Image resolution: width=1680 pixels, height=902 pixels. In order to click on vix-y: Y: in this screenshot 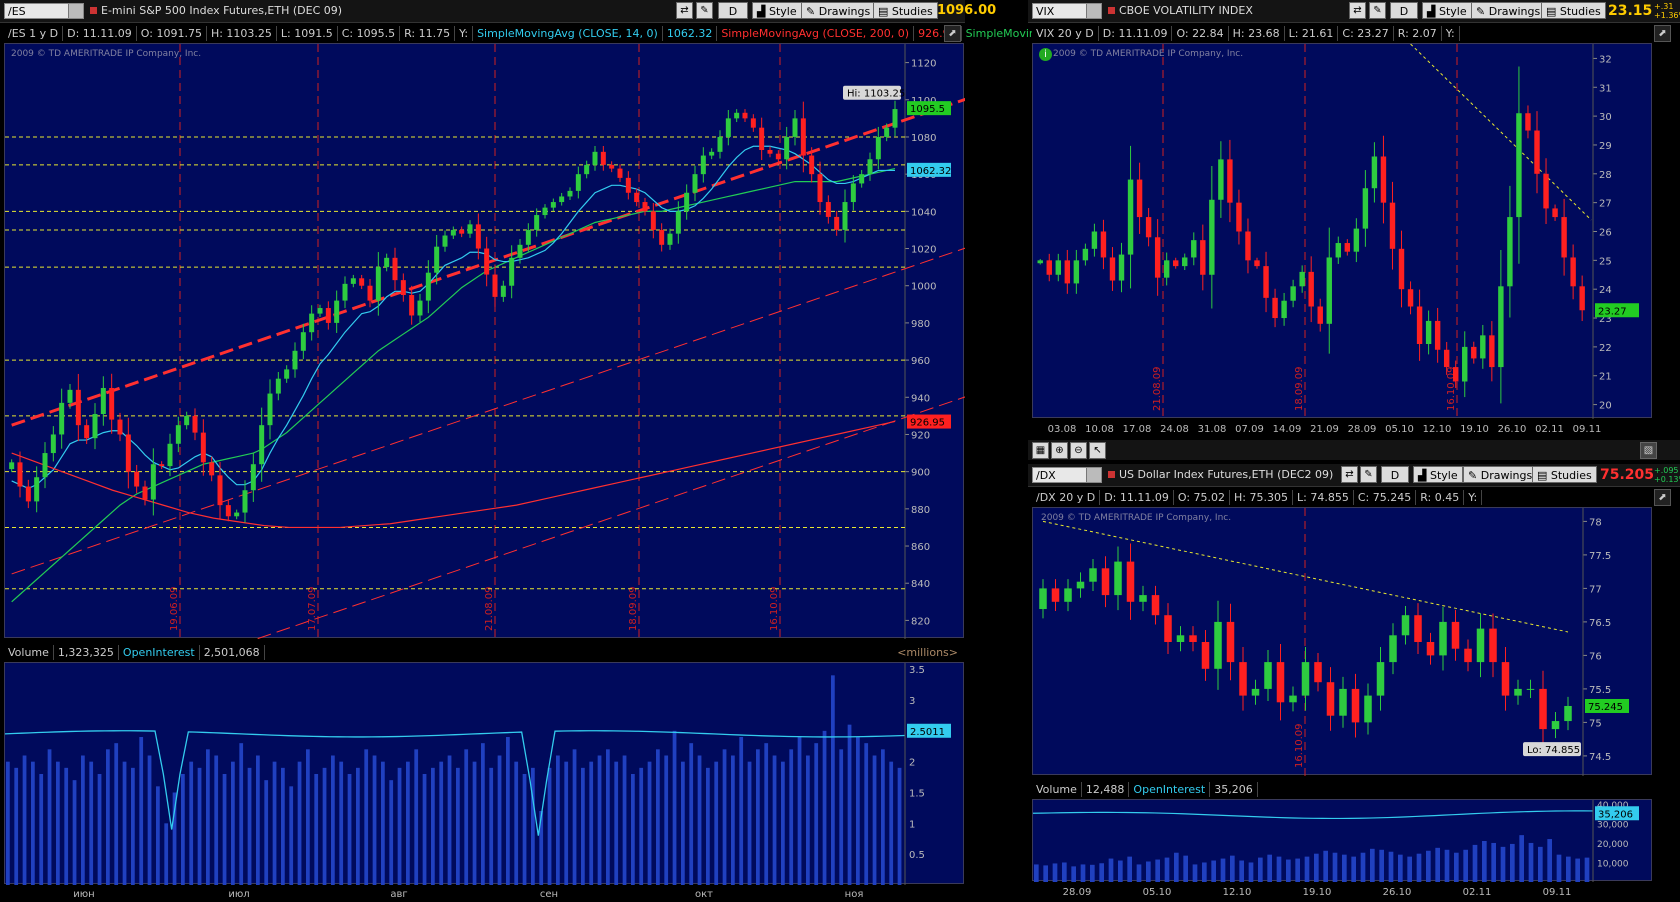, I will do `click(1451, 33)`.